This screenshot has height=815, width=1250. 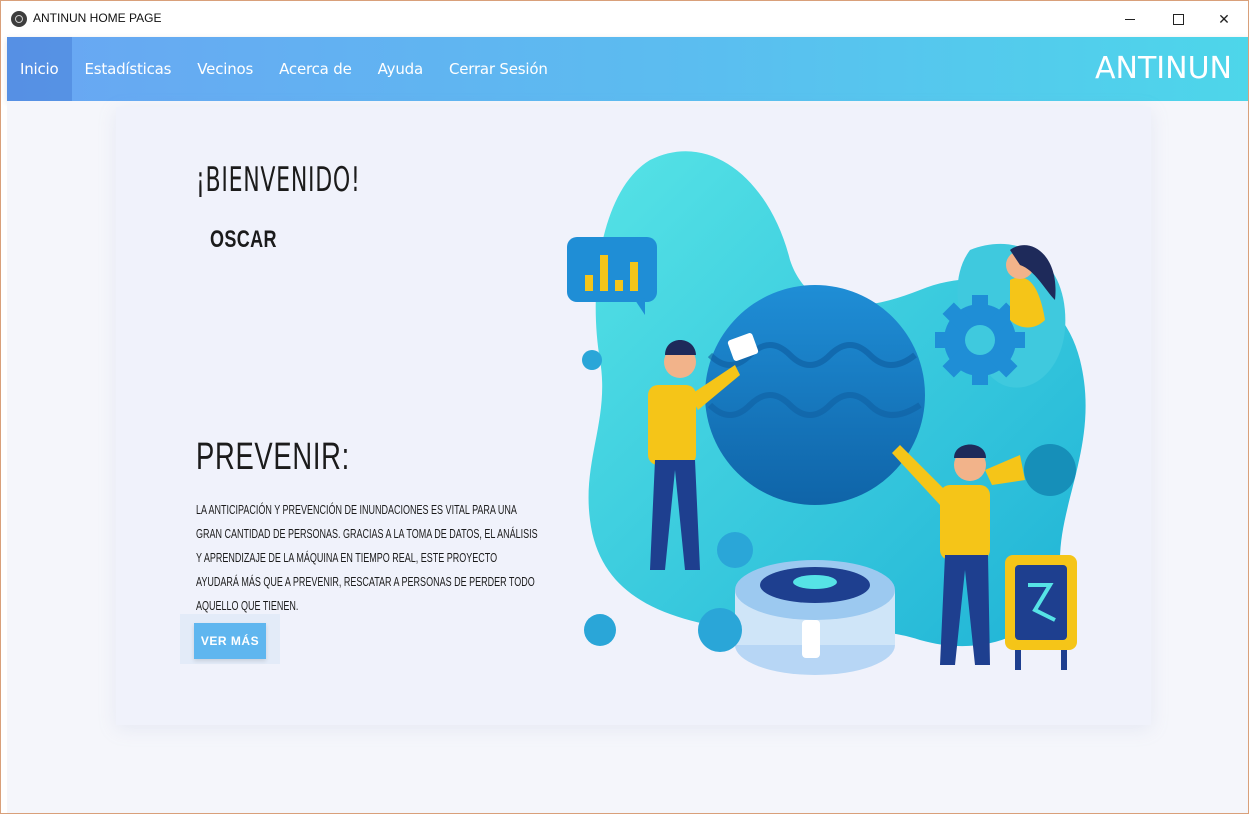 I want to click on nav-item-estadisticas: Estadísticas, so click(x=128, y=69).